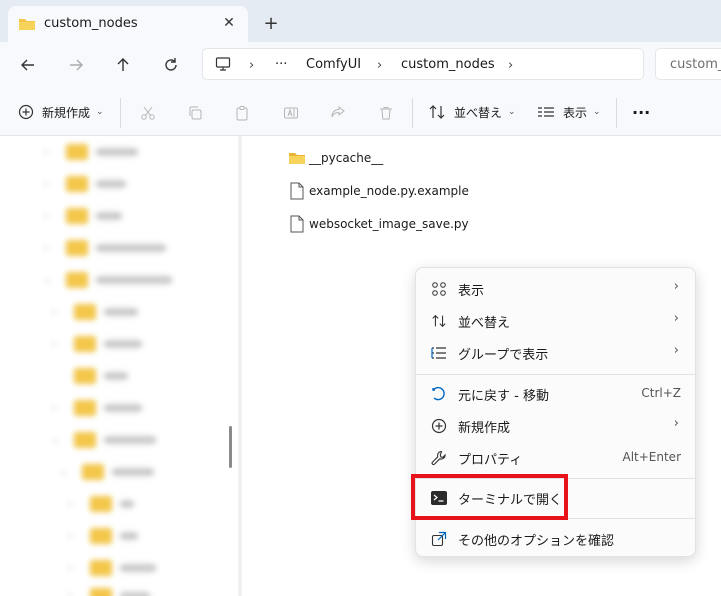 The image size is (721, 596). I want to click on wrench-icon, so click(439, 458).